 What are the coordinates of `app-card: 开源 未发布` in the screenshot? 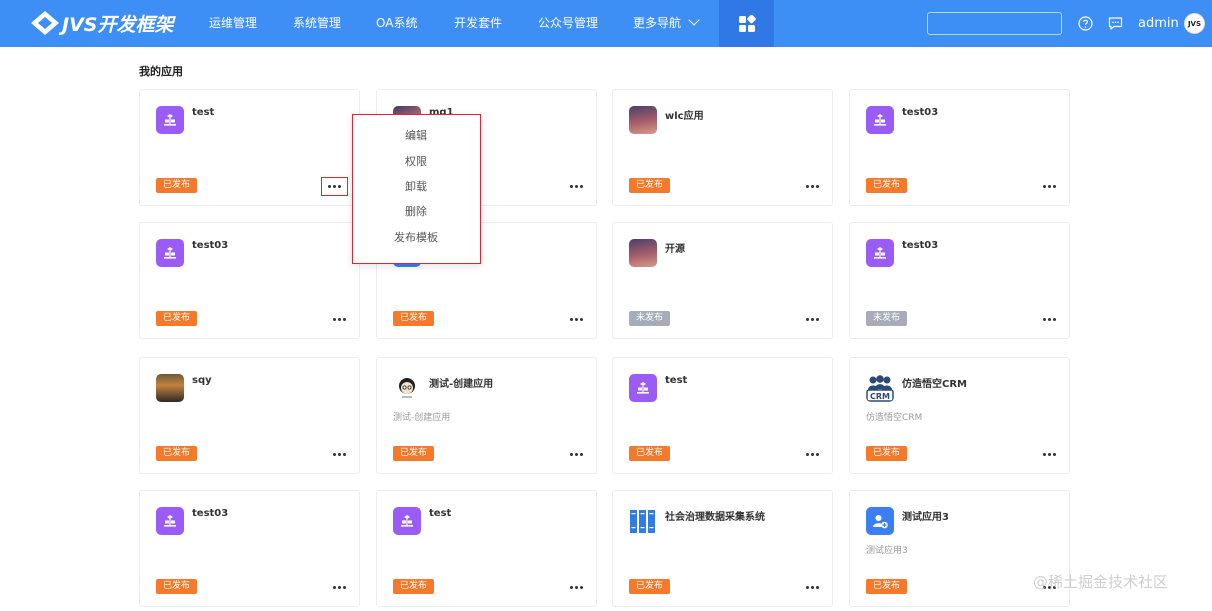 It's located at (722, 280).